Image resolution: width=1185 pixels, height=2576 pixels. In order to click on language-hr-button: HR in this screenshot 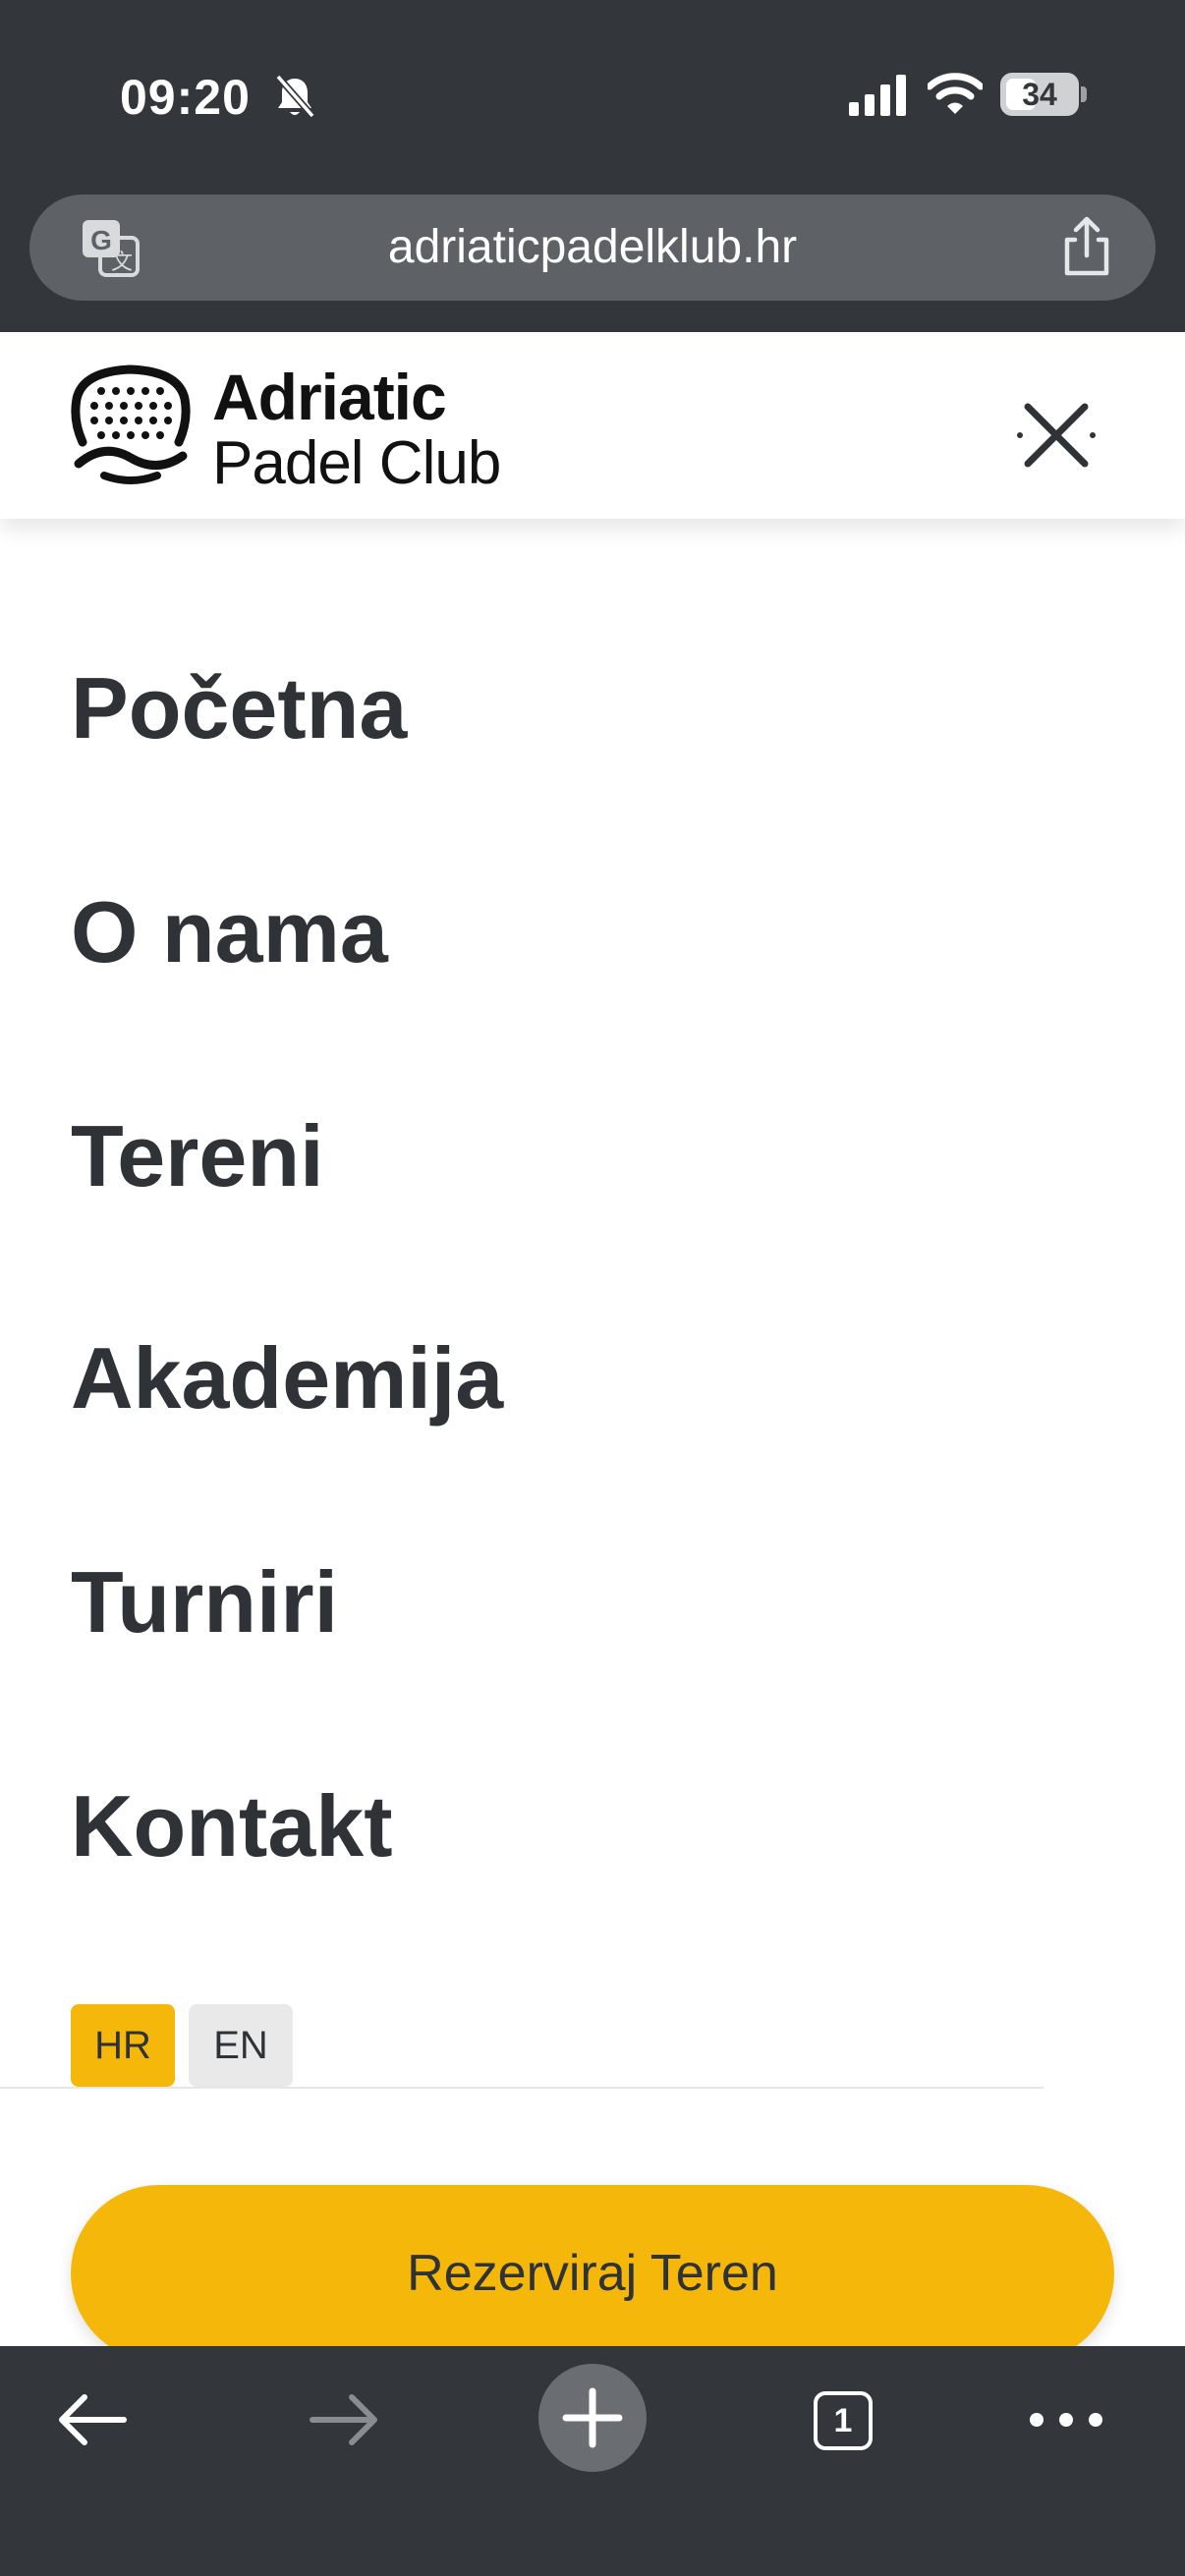, I will do `click(123, 2045)`.